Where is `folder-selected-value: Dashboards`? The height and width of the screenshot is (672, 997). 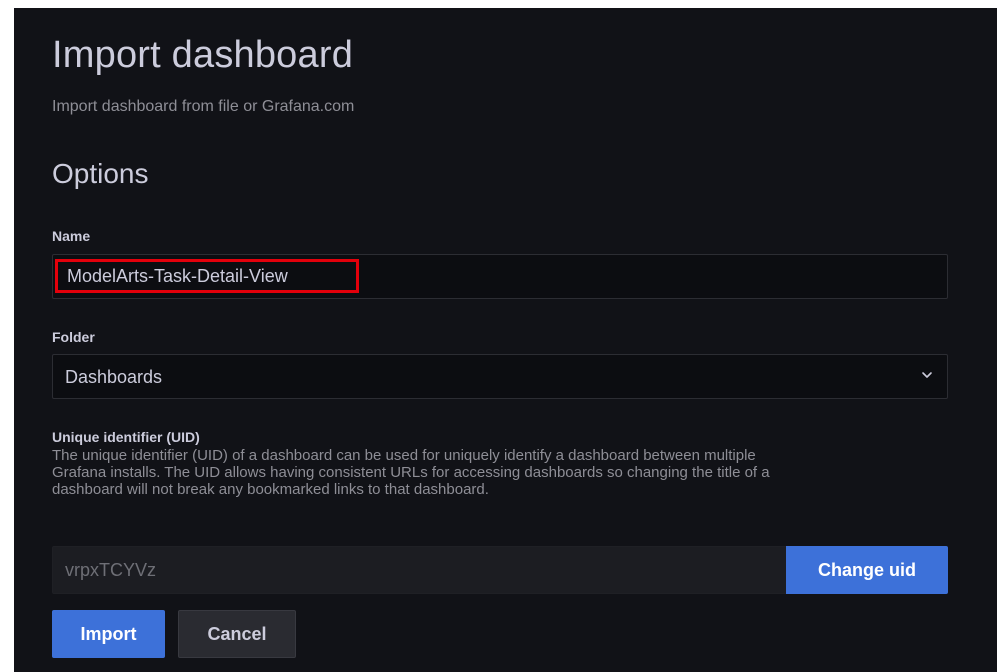 folder-selected-value: Dashboards is located at coordinates (114, 377).